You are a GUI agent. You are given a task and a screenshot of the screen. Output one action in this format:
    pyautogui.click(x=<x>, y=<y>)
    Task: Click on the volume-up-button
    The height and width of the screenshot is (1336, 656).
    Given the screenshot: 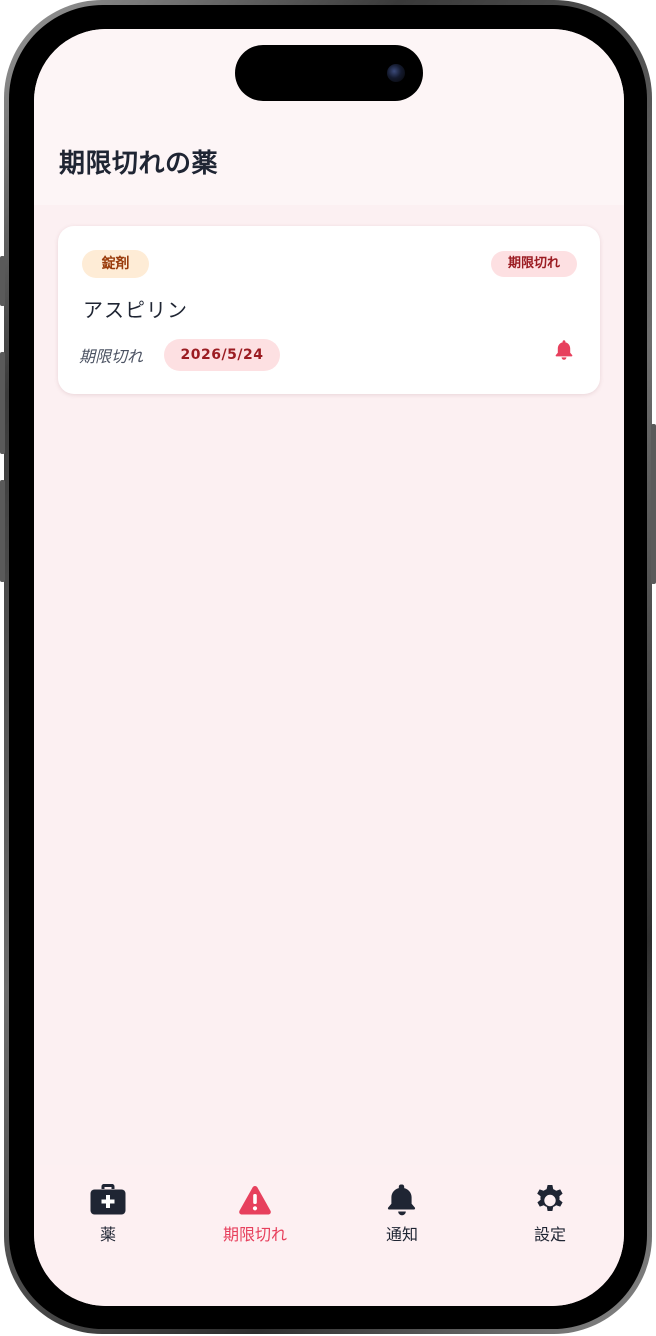 What is the action you would take?
    pyautogui.click(x=2, y=403)
    